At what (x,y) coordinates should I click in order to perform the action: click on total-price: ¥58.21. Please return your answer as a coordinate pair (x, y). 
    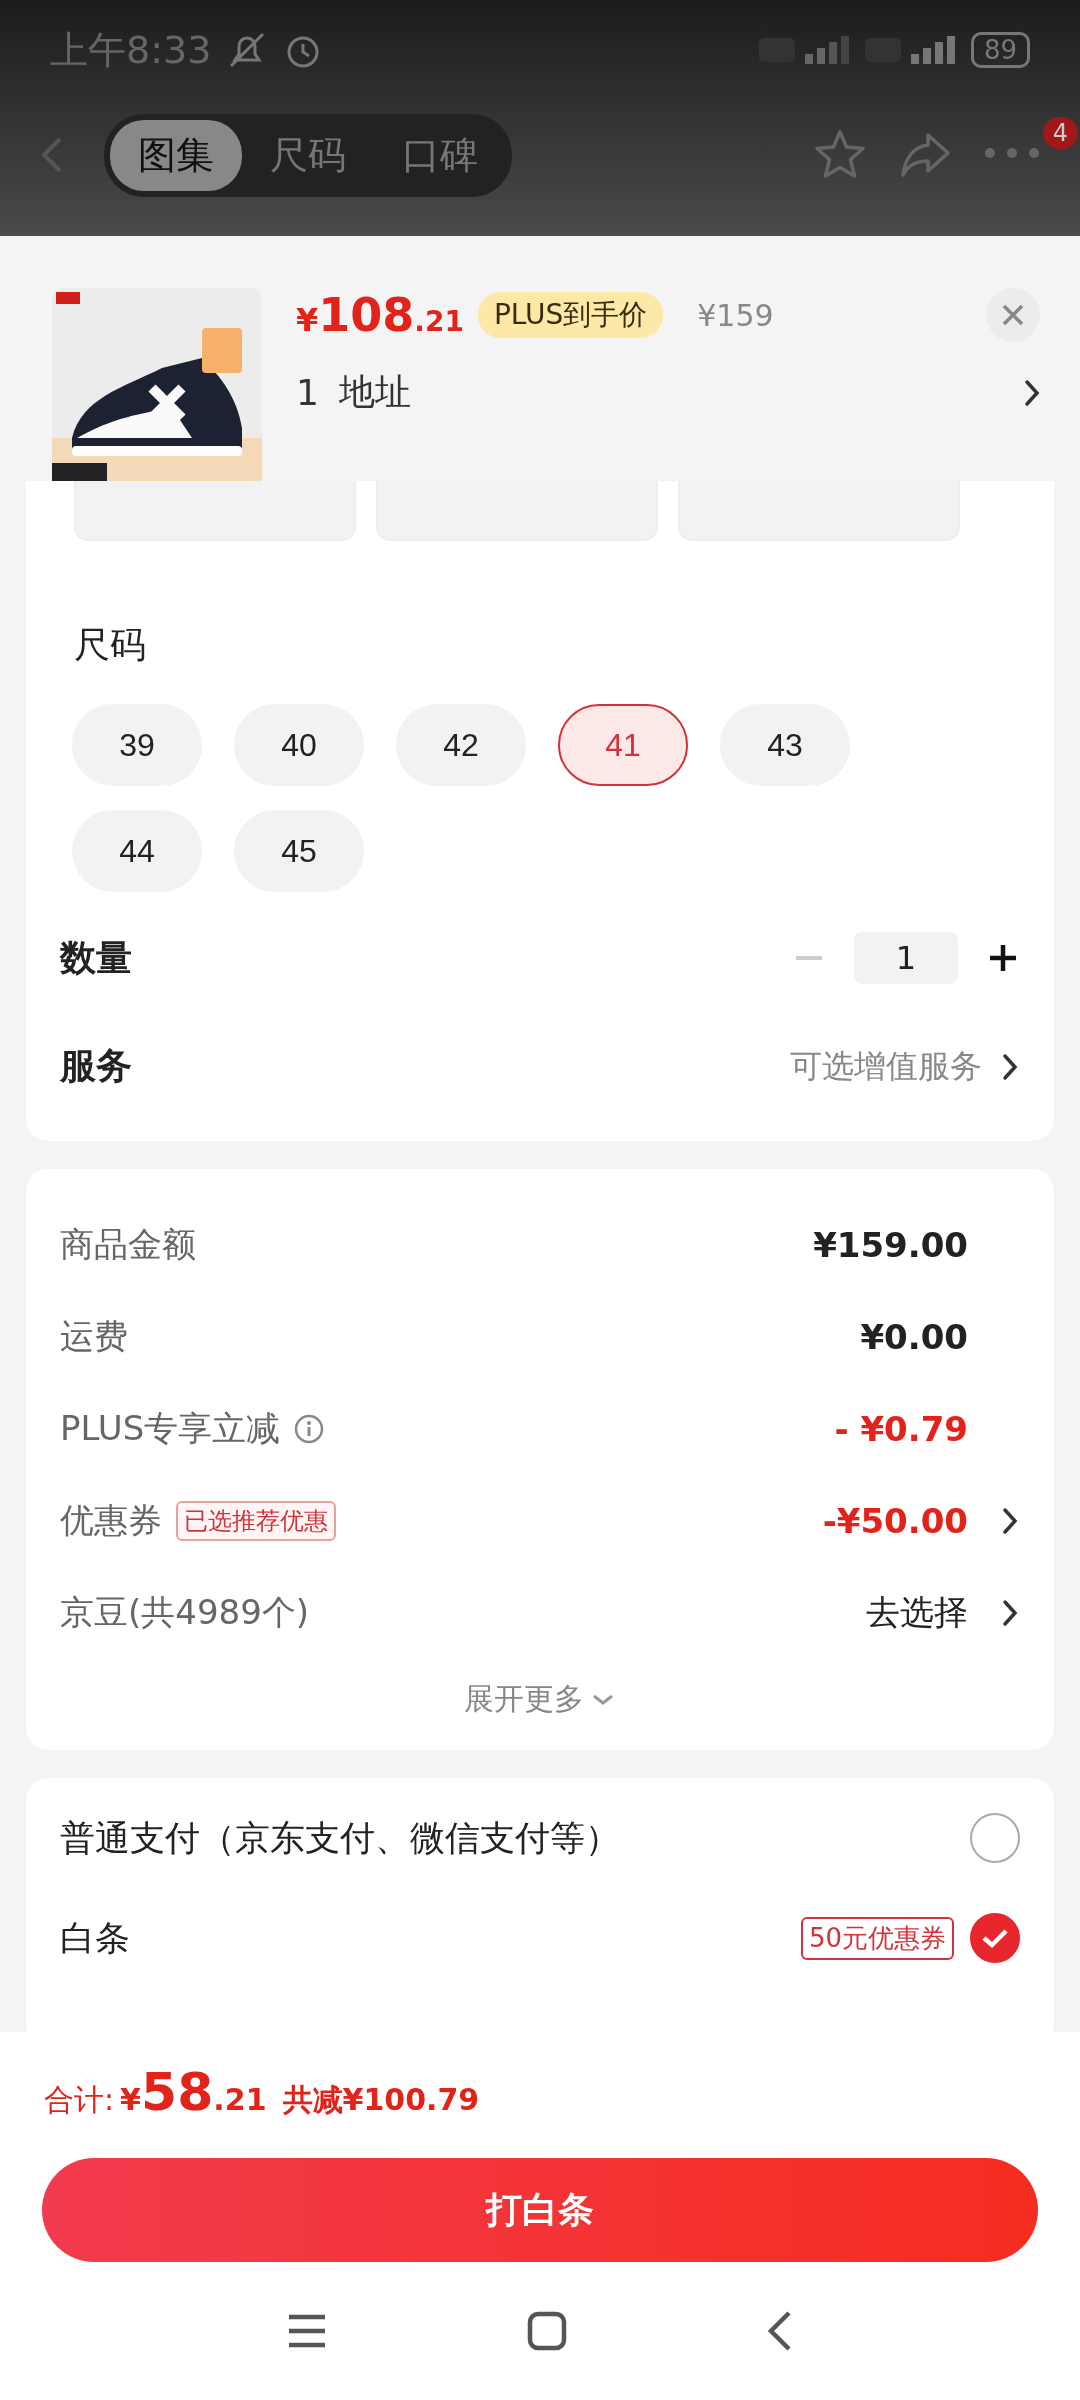
    Looking at the image, I should click on (193, 2092).